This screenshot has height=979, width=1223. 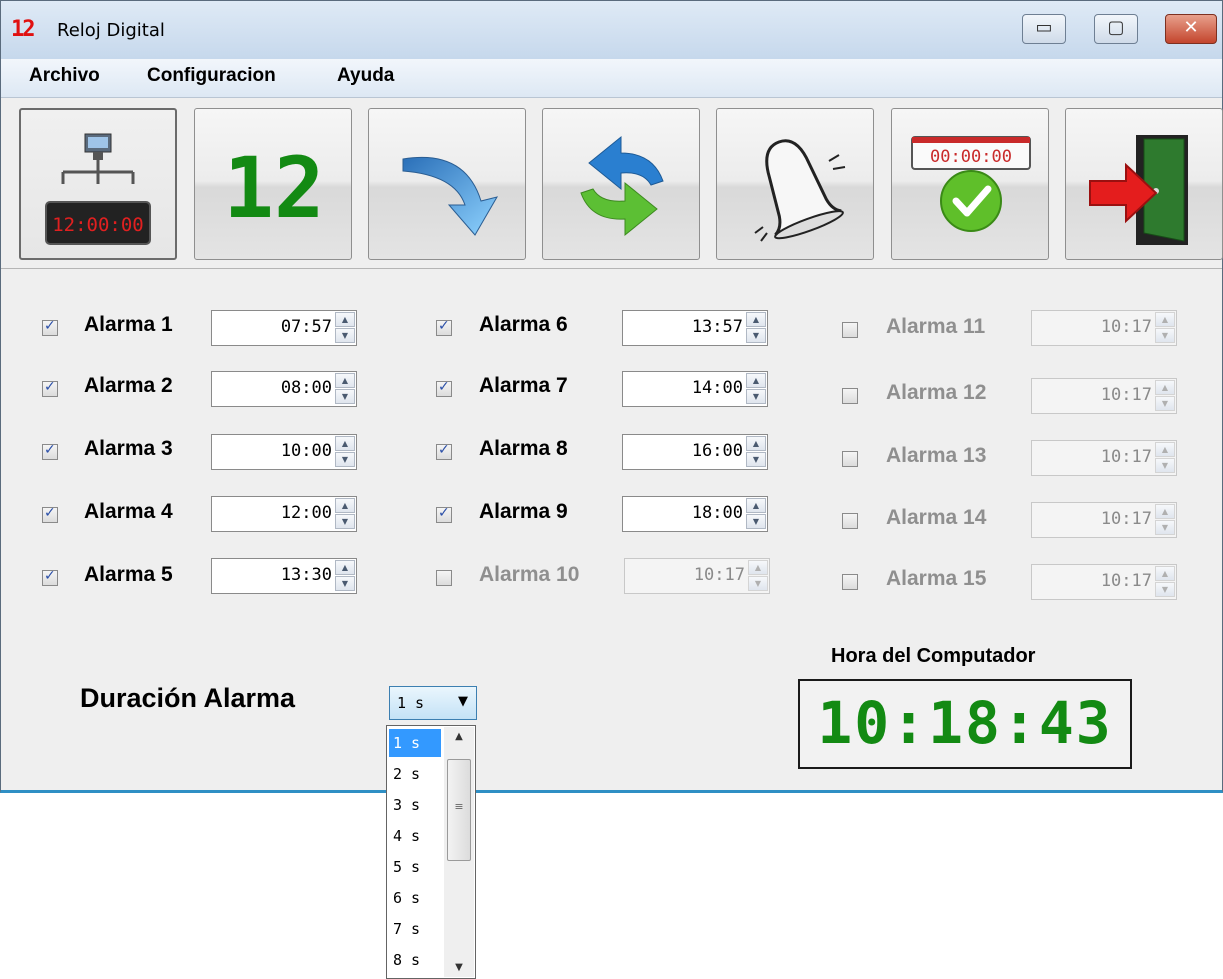 I want to click on alarm-3-time: 10:00 ▲ ▼, so click(x=284, y=452).